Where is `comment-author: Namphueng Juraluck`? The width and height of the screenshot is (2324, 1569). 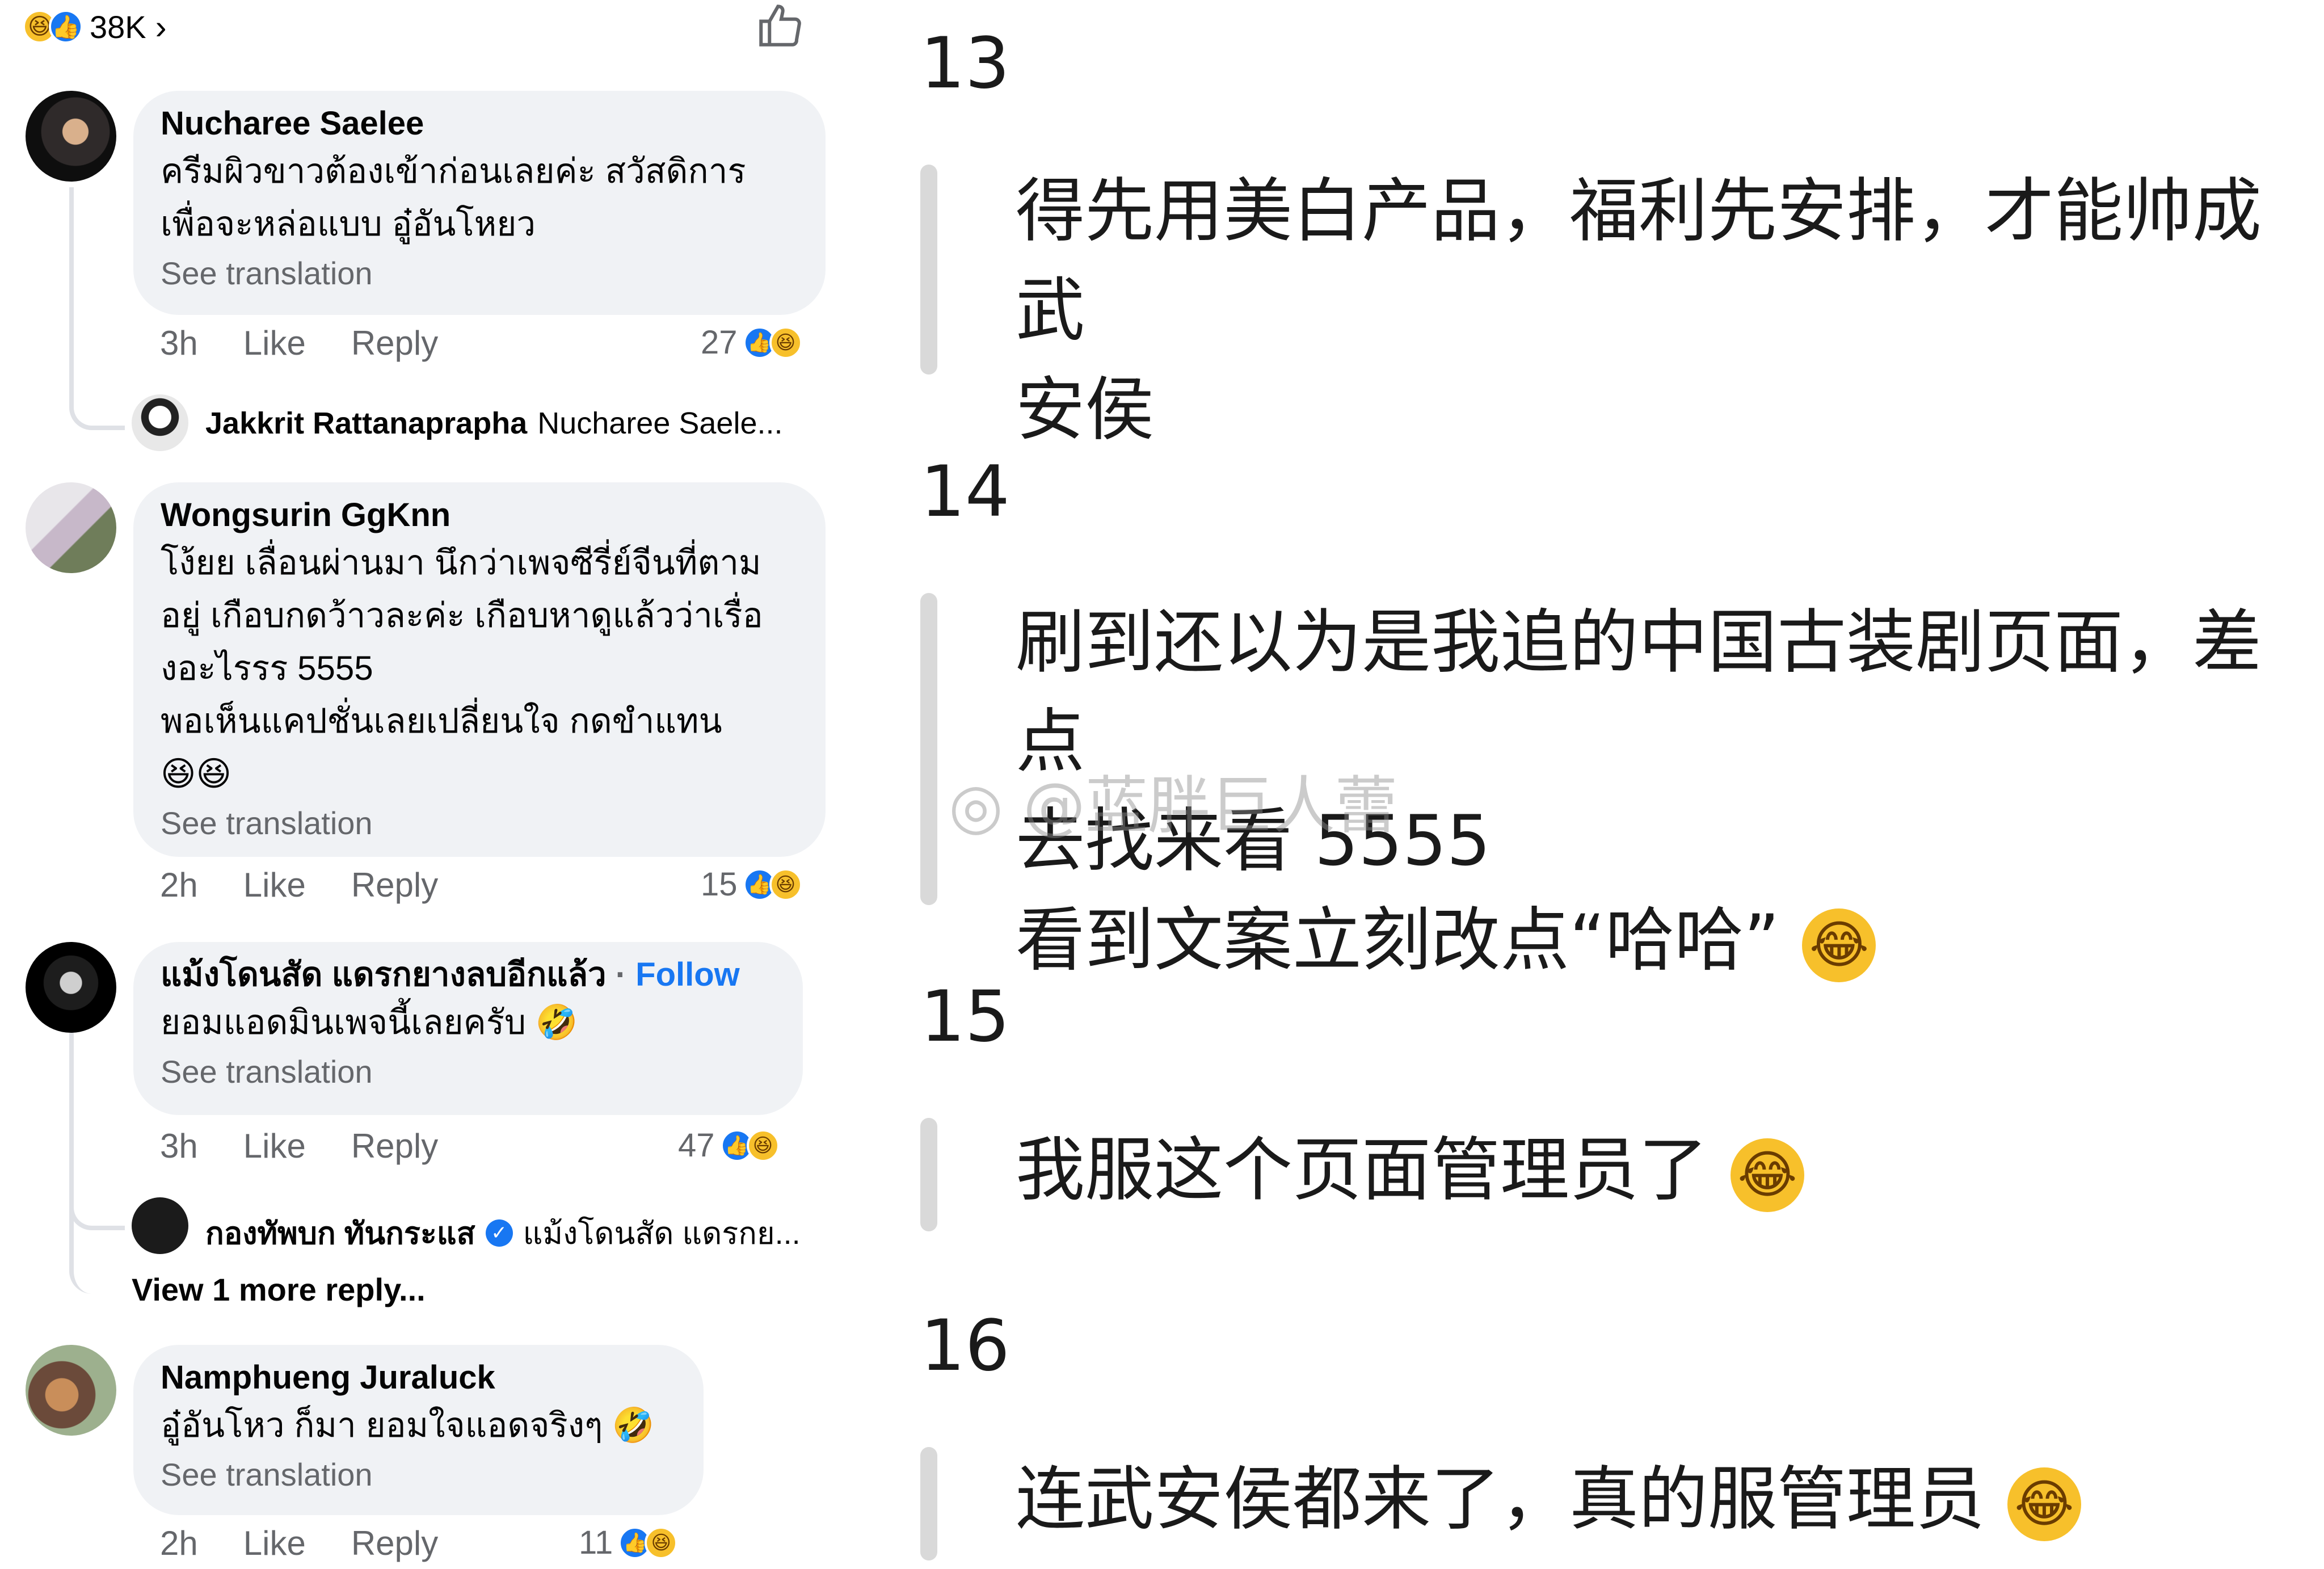
comment-author: Namphueng Juraluck is located at coordinates (418, 1378).